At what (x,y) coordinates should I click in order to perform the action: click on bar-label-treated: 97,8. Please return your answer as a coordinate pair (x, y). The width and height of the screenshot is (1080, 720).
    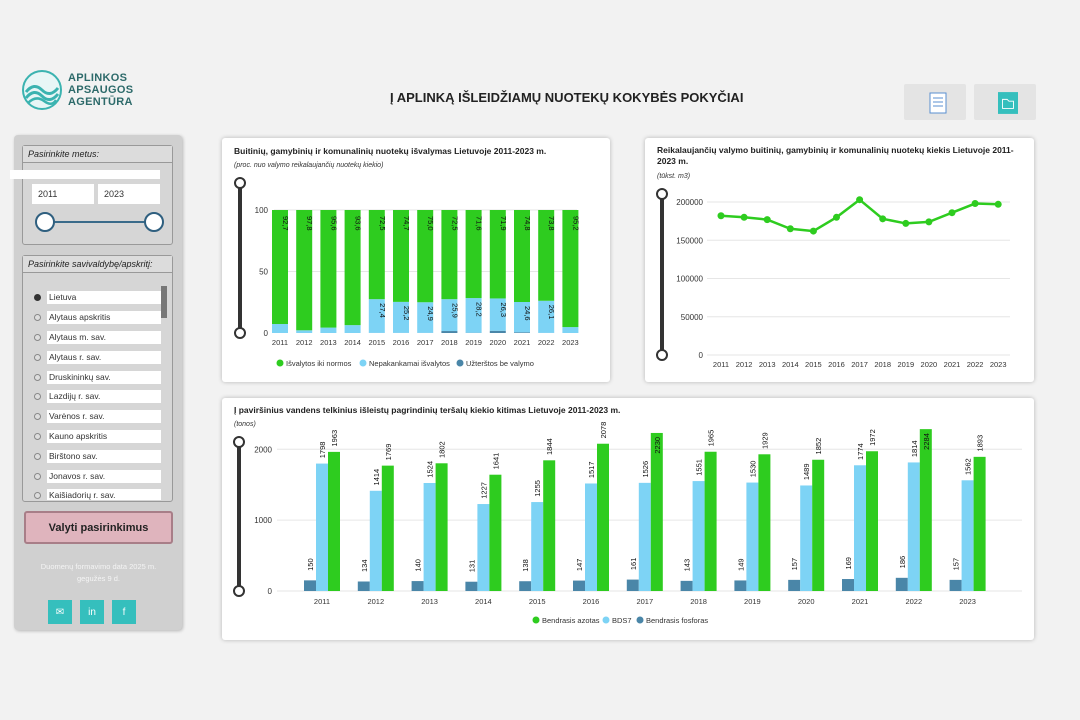
    Looking at the image, I should click on (309, 223).